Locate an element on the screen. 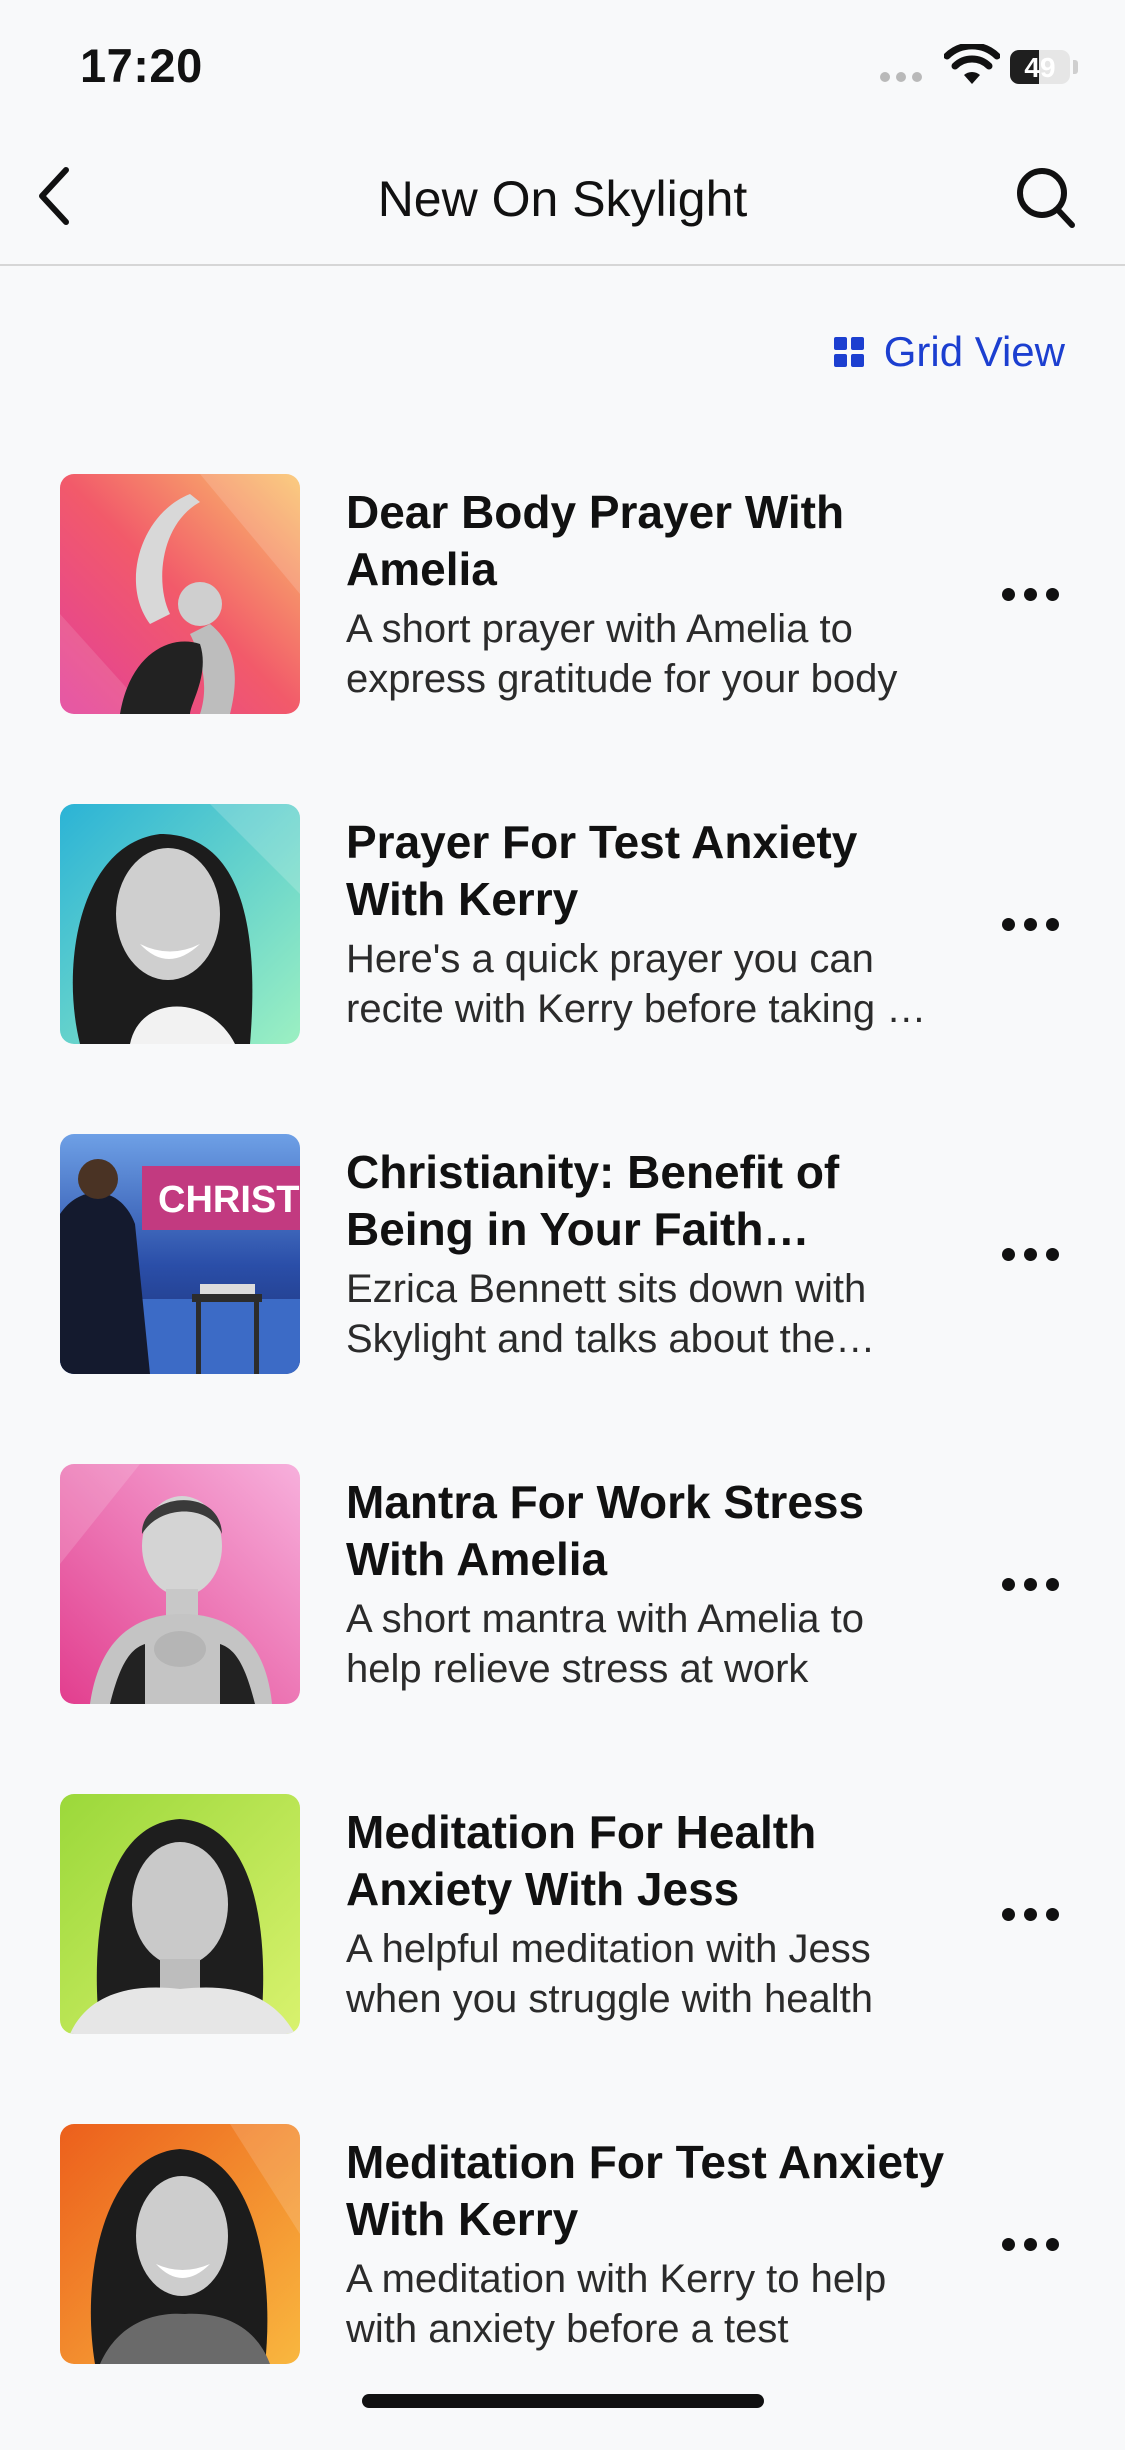  item-title: Mantra For Work Stress With Amelia is located at coordinates (605, 1530).